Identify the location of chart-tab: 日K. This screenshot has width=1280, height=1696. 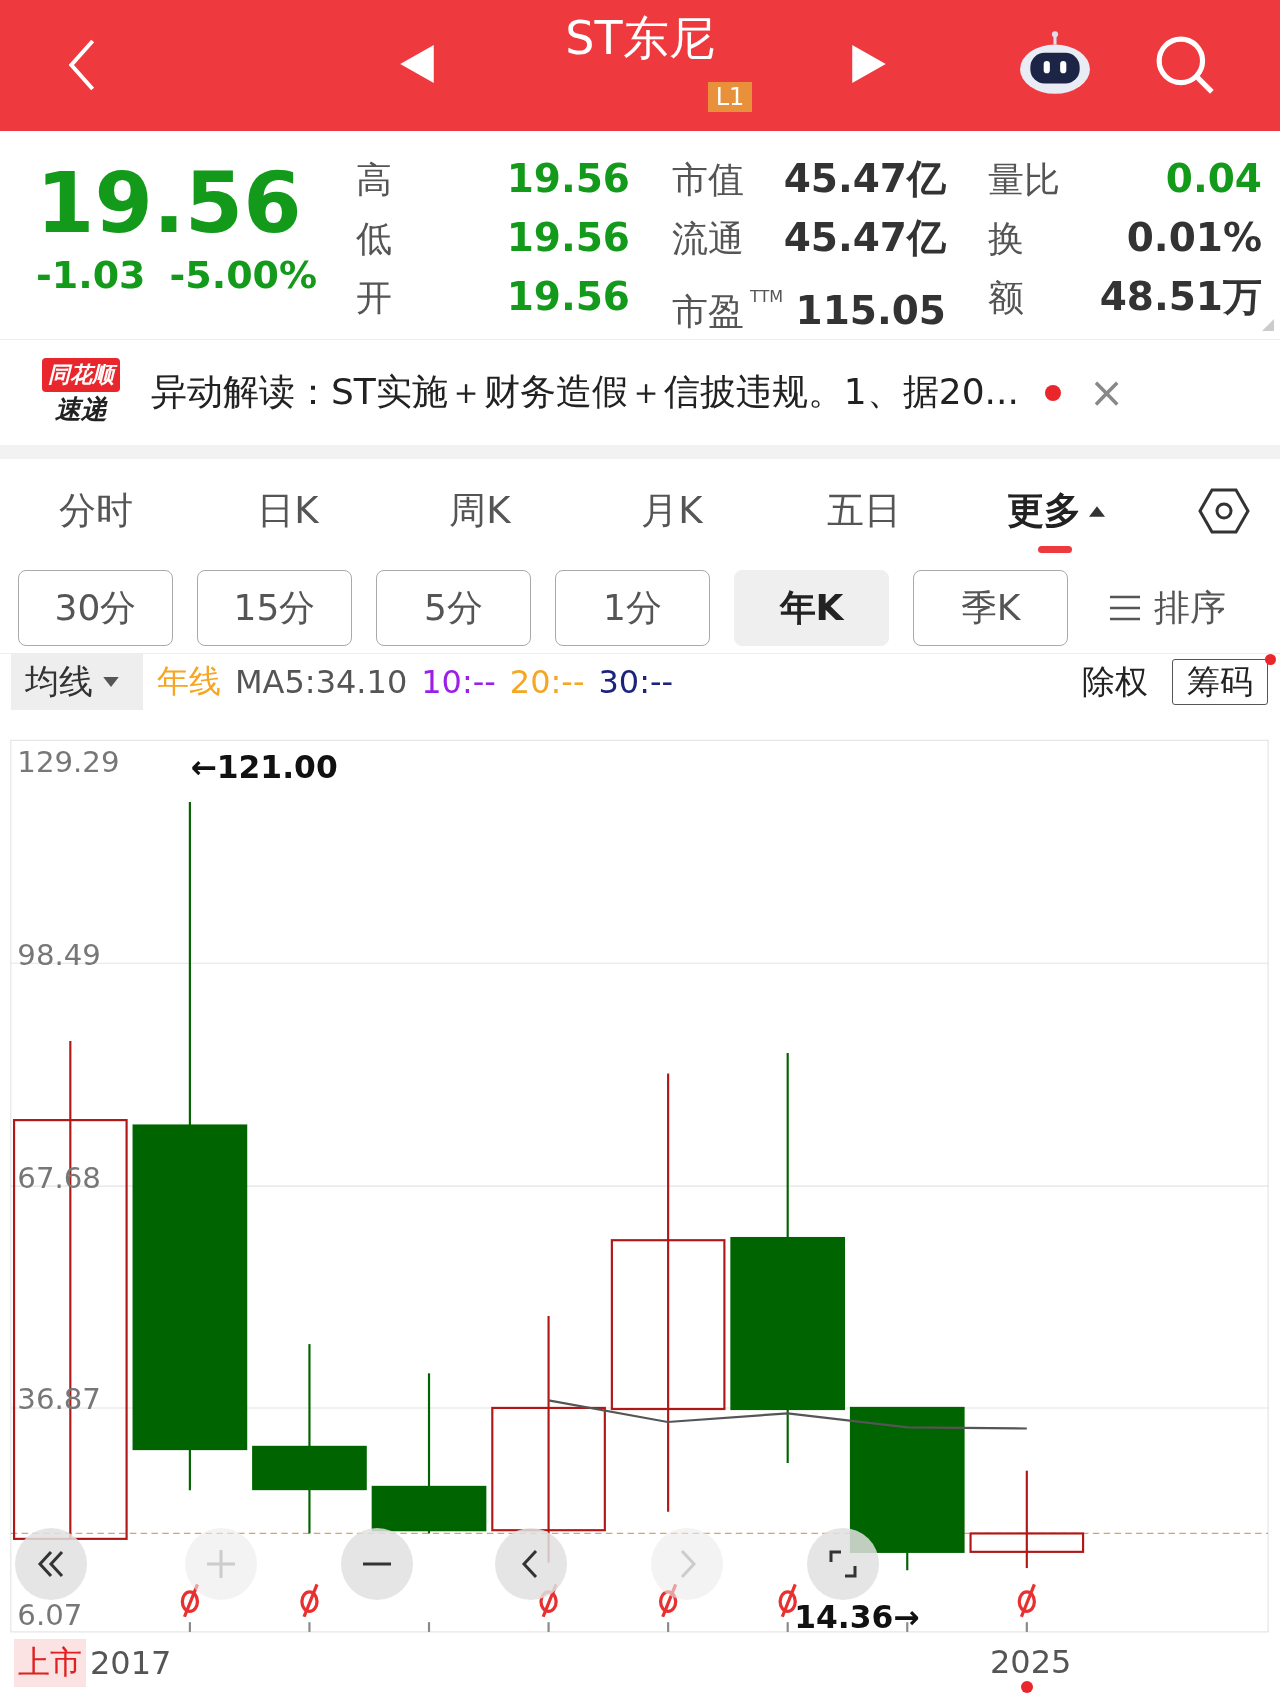
(288, 511).